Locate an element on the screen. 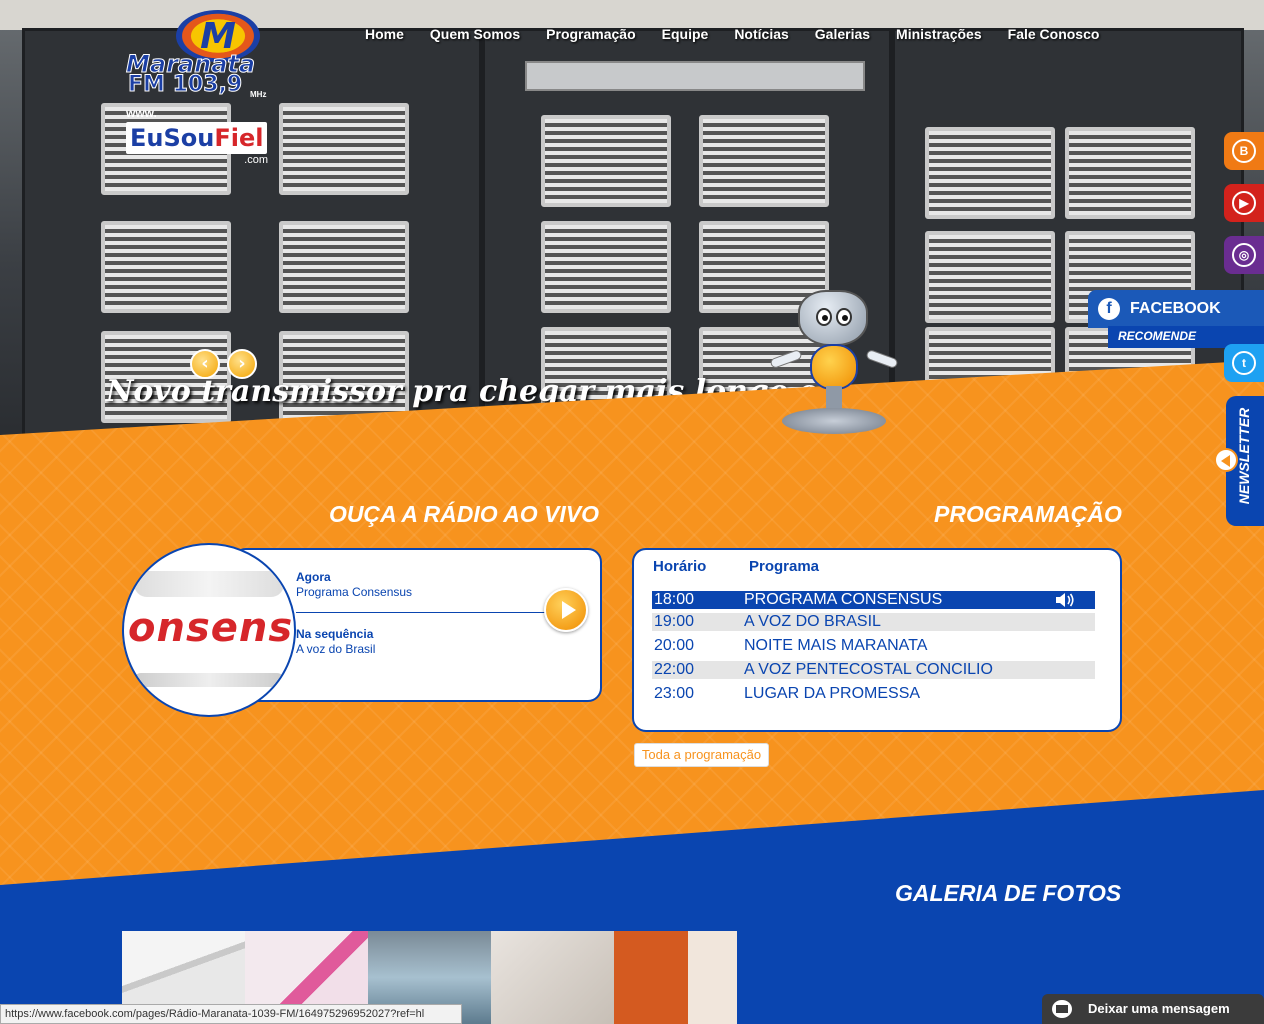 This screenshot has width=1264, height=1024. live-section-title: OUÇA A RÁDIO AO VIVO is located at coordinates (464, 514).